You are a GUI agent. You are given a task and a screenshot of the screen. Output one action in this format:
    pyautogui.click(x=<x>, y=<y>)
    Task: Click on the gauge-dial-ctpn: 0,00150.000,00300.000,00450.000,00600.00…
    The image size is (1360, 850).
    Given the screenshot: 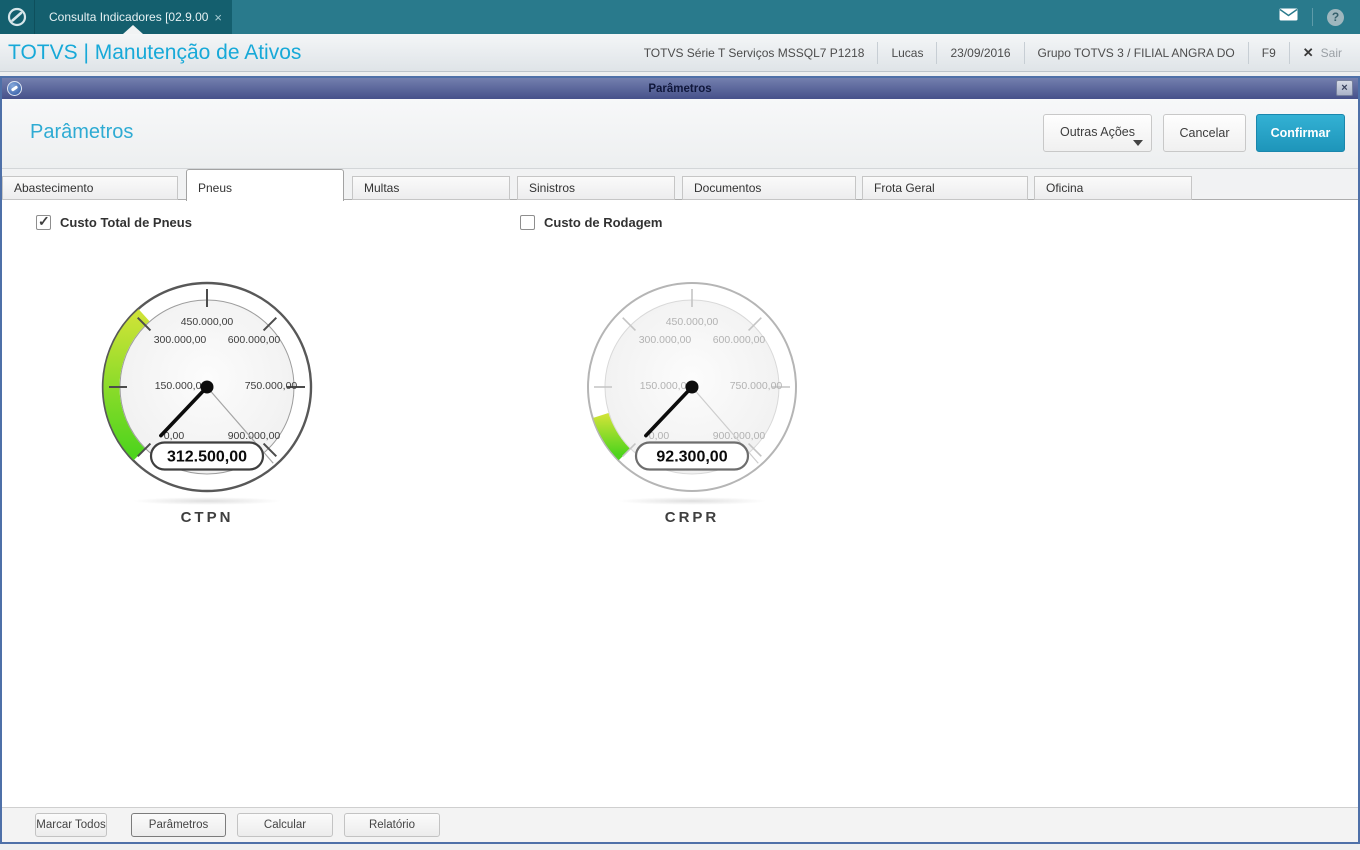 What is the action you would take?
    pyautogui.click(x=207, y=387)
    